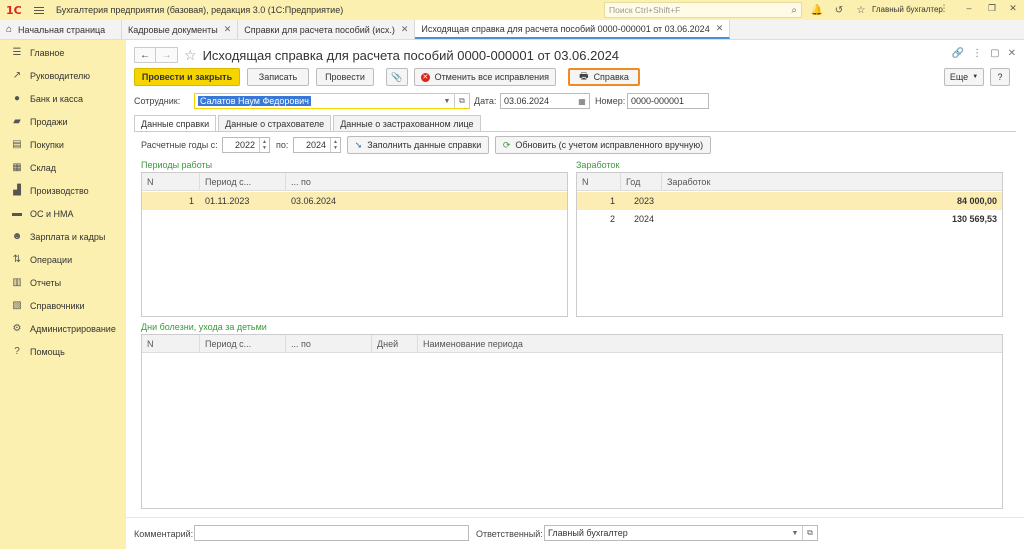  Describe the element at coordinates (17, 213) in the screenshot. I see `truck-icon: ▬` at that location.